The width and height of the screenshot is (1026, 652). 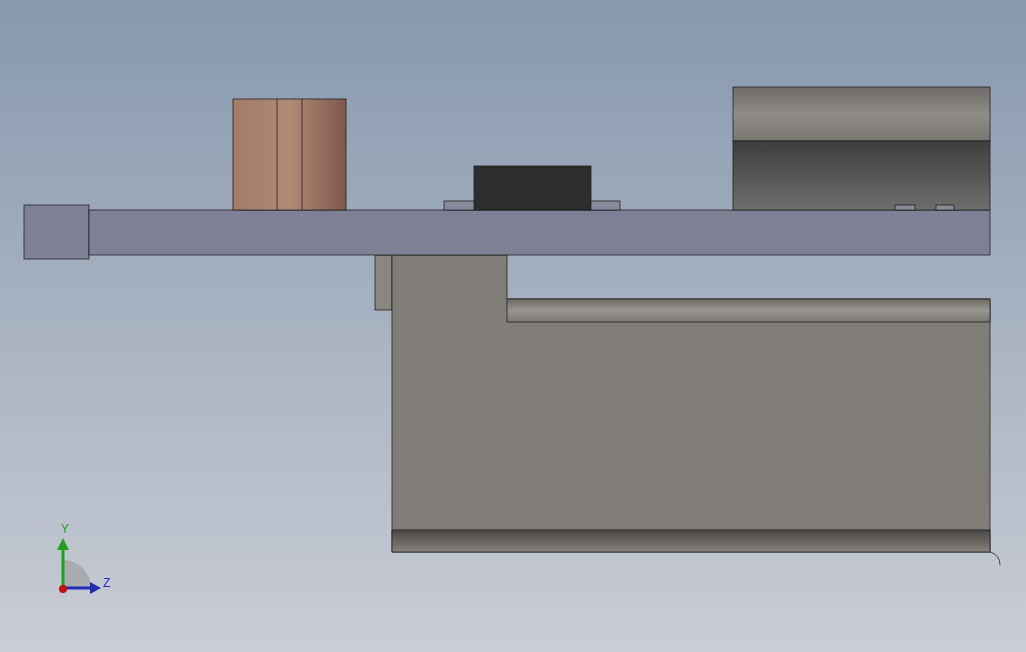 I want to click on origin-dot-icon, so click(x=63, y=589).